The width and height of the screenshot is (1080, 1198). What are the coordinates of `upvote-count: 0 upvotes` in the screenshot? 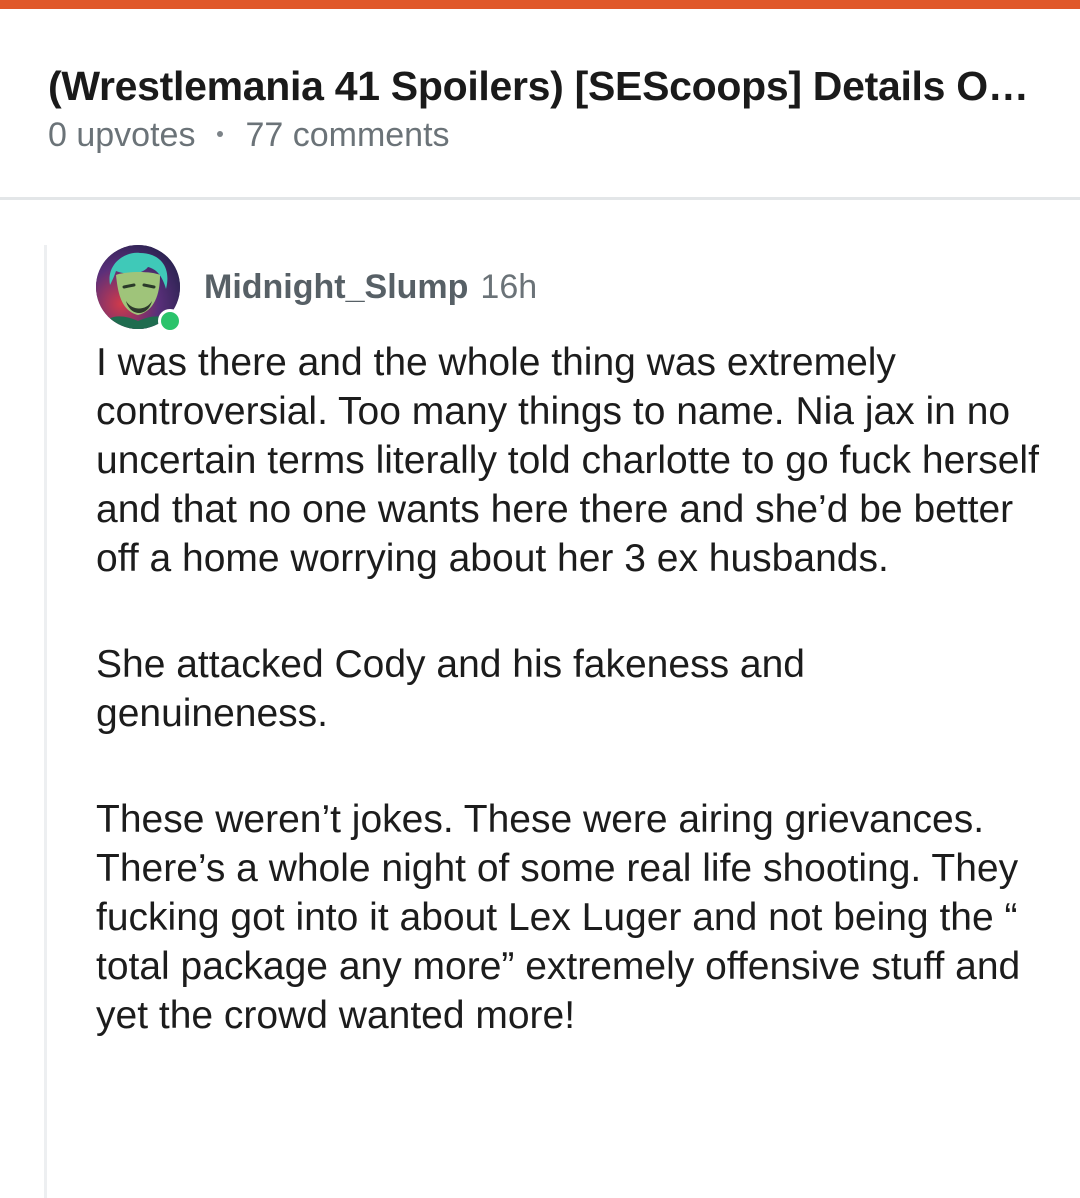 It's located at (122, 135).